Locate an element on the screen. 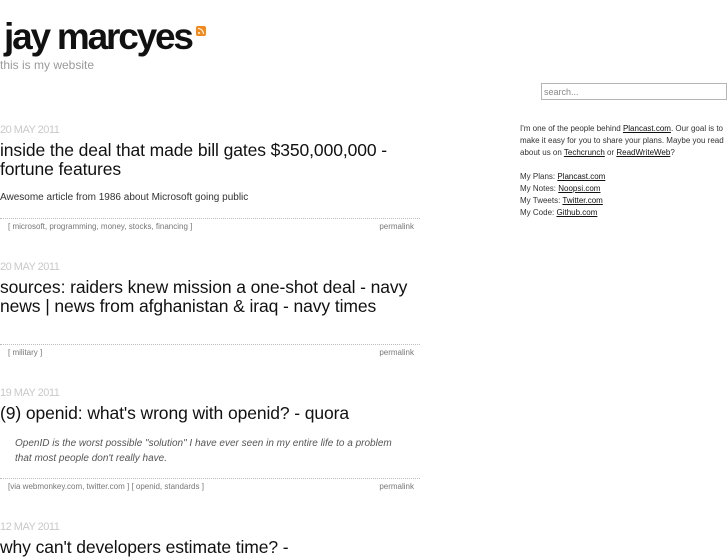 The image size is (727, 557). sidebar-intro-text: I'm one of the people behind is located at coordinates (571, 128).